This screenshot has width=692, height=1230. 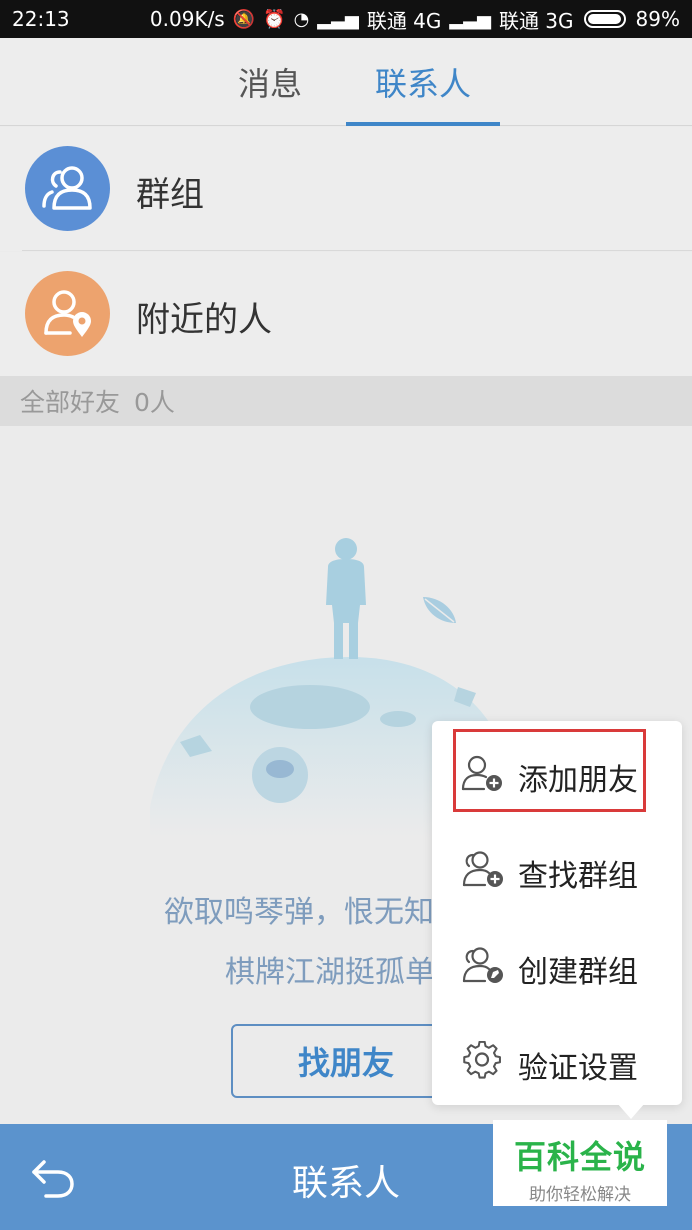 I want to click on menu-item-find-group: 查找群组, so click(x=557, y=869).